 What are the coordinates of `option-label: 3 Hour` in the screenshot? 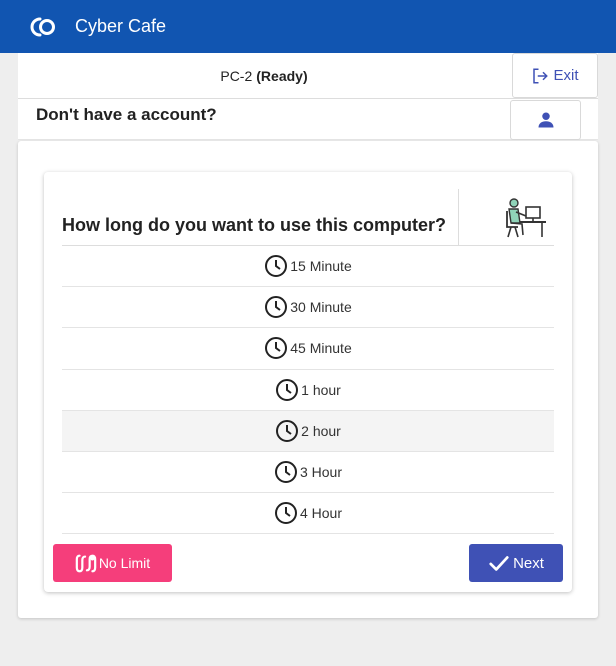 It's located at (321, 472).